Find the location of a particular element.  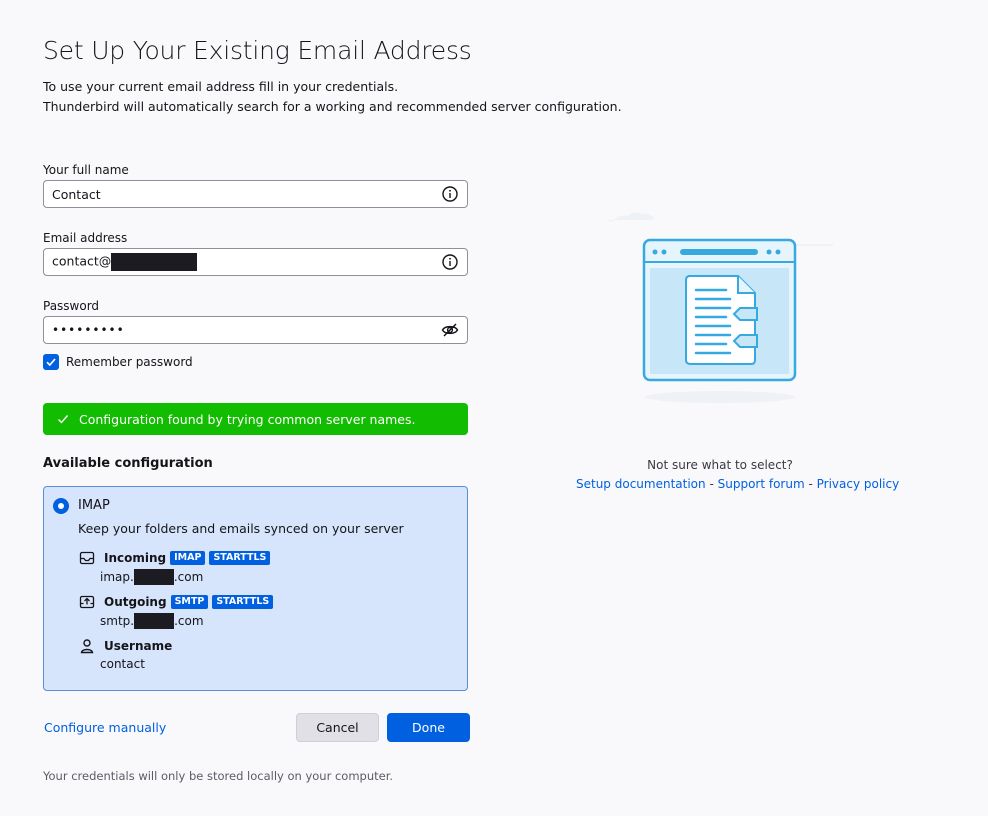

incoming-host: imap. .com is located at coordinates (151, 577).